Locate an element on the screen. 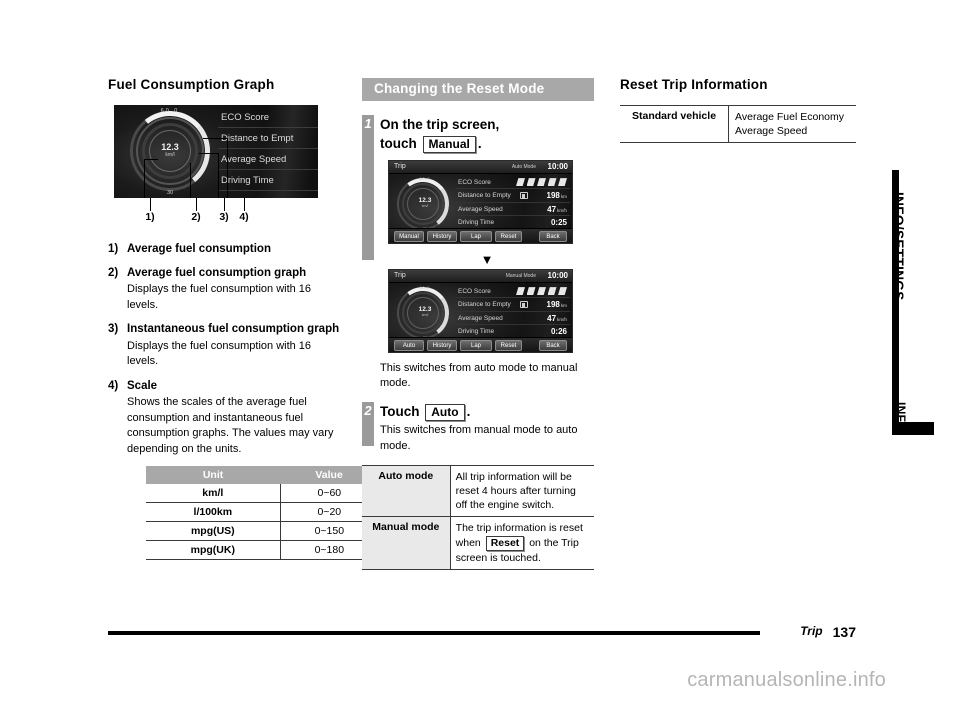 This screenshot has height=708, width=960. step-1-number: 1 is located at coordinates (368, 187).